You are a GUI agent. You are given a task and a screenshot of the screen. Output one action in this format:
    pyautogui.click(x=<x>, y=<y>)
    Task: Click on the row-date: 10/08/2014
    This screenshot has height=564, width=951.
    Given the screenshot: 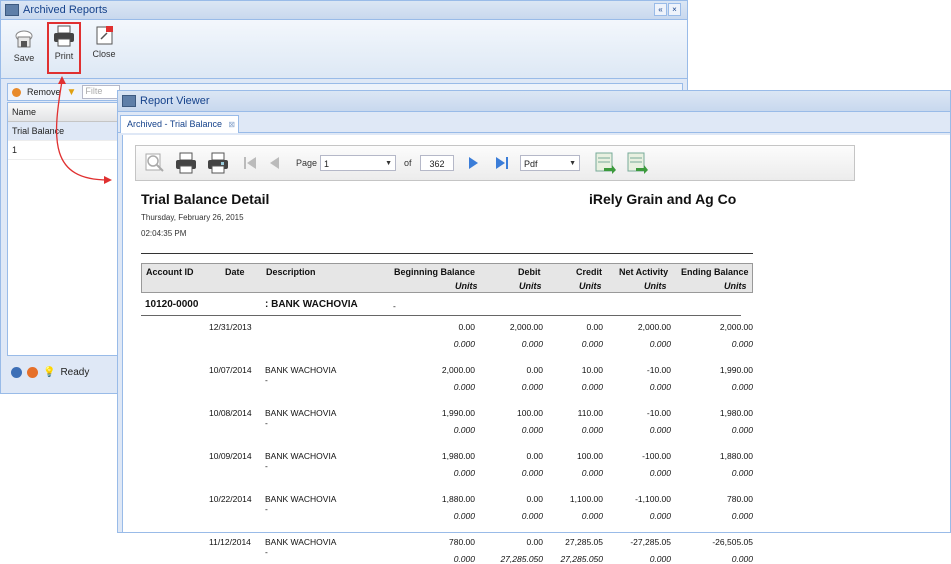 What is the action you would take?
    pyautogui.click(x=230, y=413)
    